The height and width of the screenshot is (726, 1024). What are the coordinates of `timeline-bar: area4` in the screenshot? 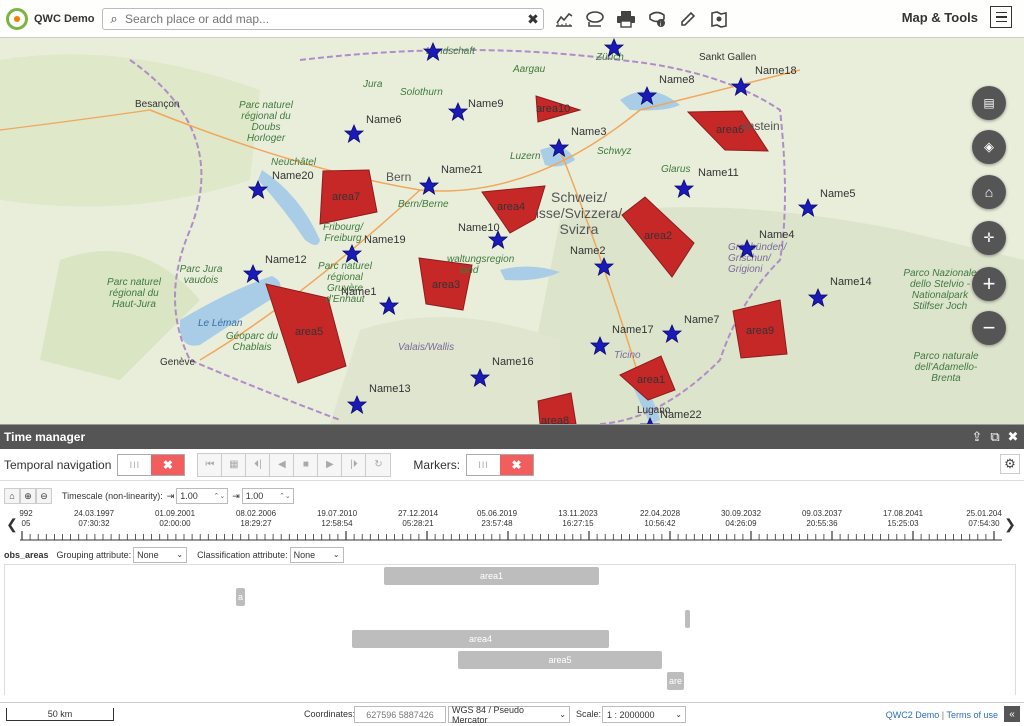 It's located at (480, 639).